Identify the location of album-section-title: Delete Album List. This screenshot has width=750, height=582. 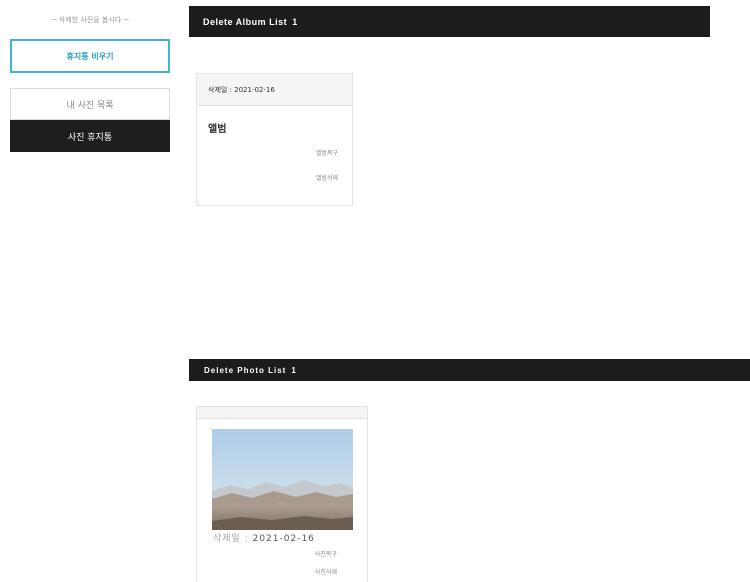
(245, 21).